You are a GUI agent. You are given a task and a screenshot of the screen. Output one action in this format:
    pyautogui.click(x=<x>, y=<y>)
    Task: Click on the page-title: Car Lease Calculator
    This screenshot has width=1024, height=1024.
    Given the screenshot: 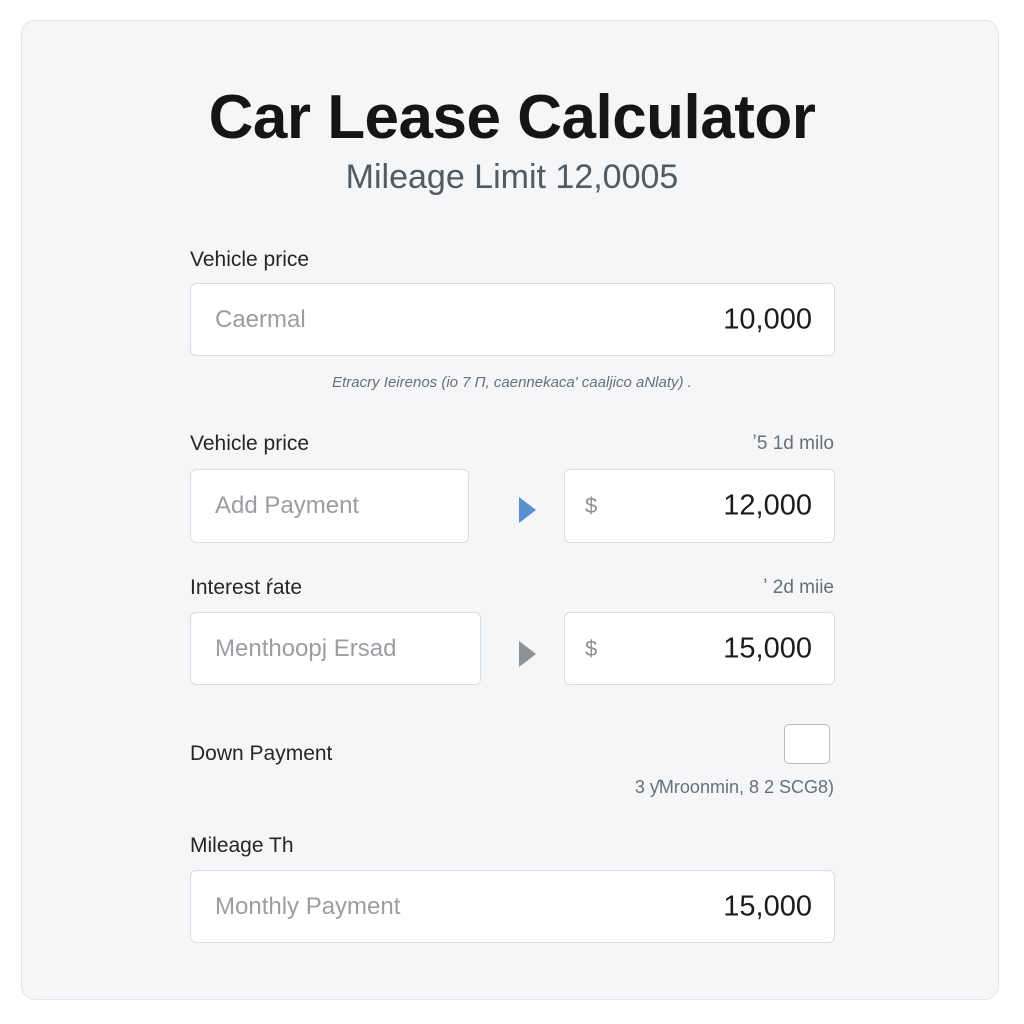 What is the action you would take?
    pyautogui.click(x=512, y=117)
    